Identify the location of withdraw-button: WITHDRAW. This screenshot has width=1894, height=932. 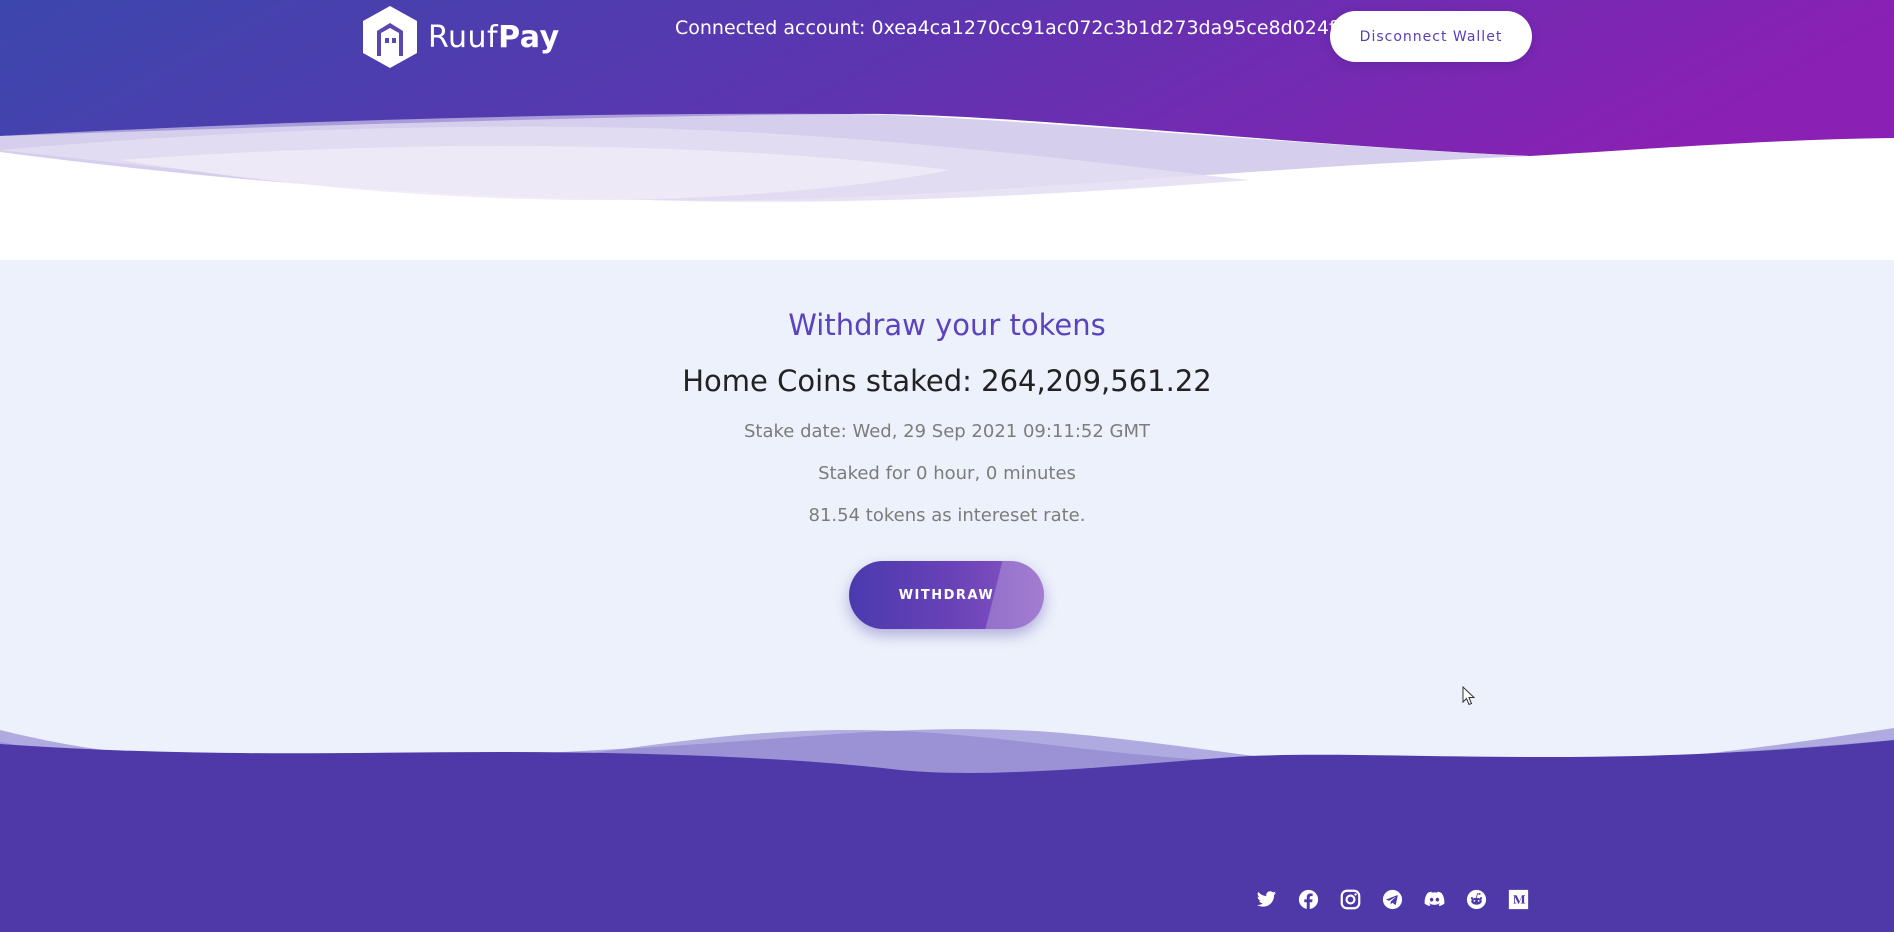
(946, 595).